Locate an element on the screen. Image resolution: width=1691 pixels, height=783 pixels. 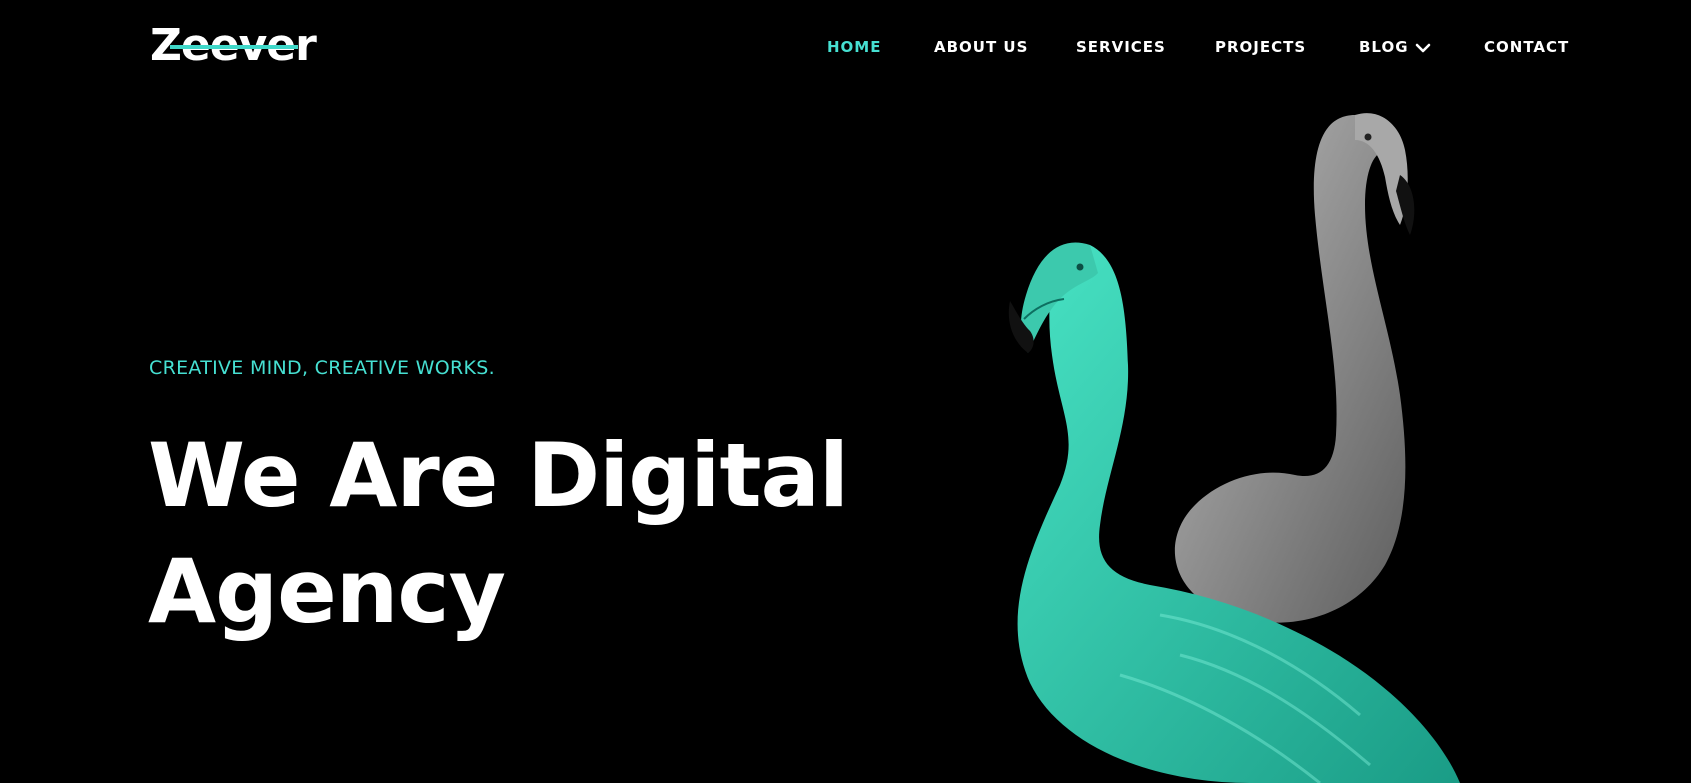
nav-projects: PROJECTS is located at coordinates (1260, 47).